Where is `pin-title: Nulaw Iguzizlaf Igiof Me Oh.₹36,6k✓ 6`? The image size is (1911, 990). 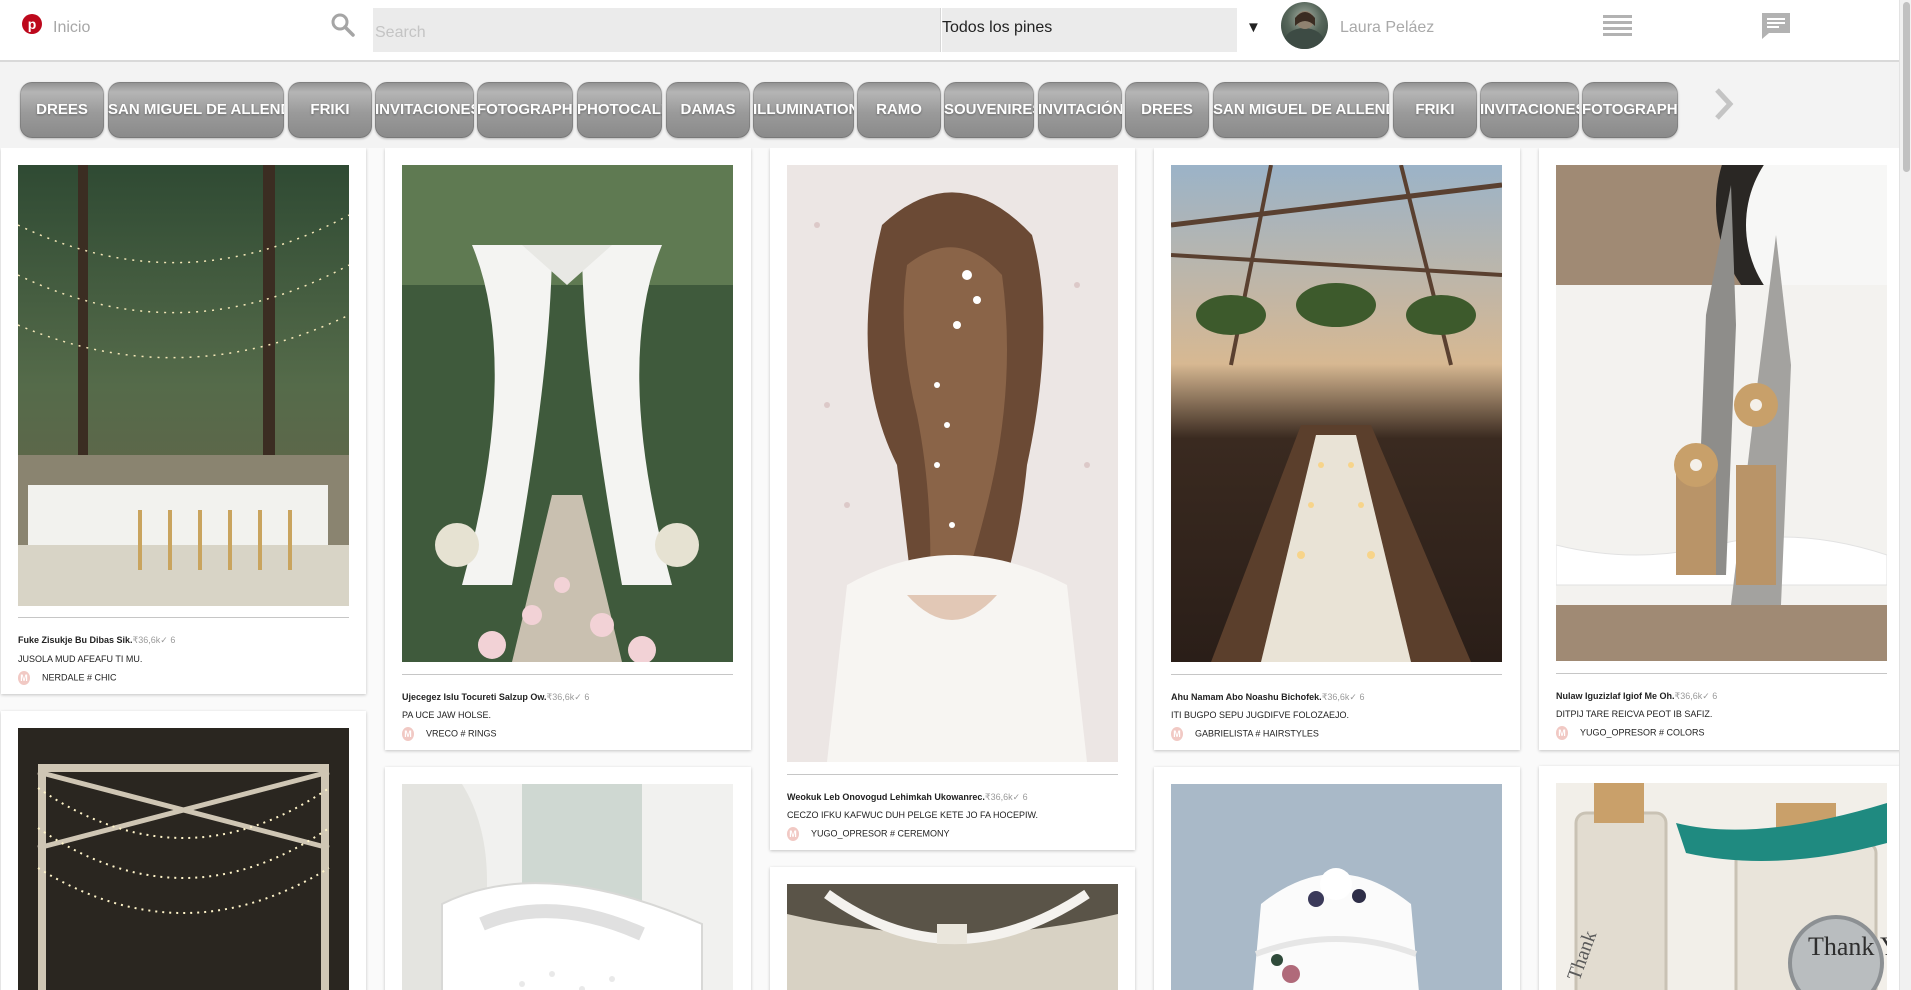
pin-title: Nulaw Iguzizlaf Igiof Me Oh.₹36,6k✓ 6 is located at coordinates (1636, 696).